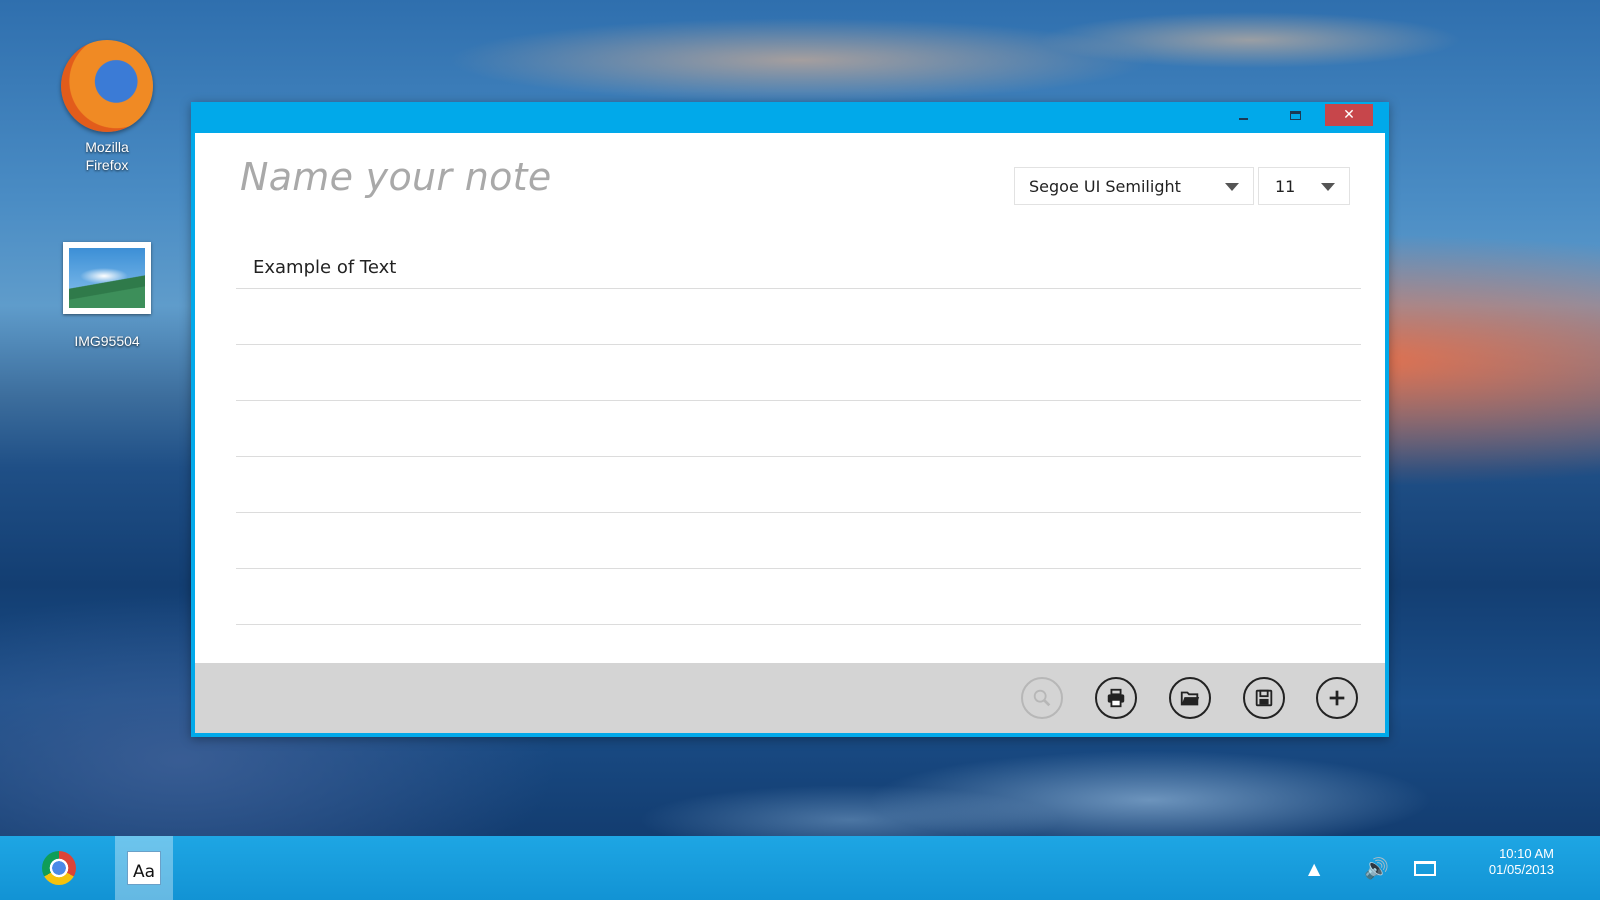 The height and width of the screenshot is (900, 1600). I want to click on minimize-button, so click(1243, 115).